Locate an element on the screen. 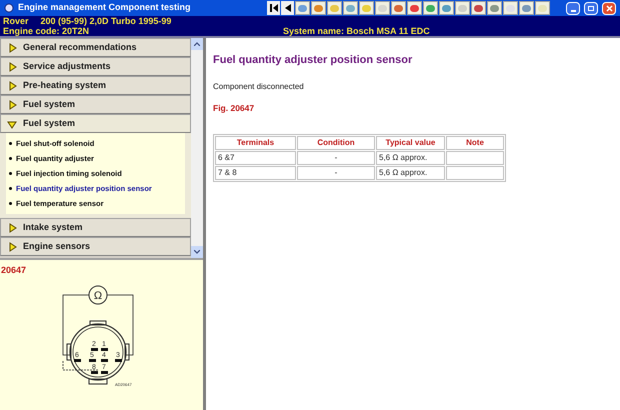  scrollbar is located at coordinates (197, 148).